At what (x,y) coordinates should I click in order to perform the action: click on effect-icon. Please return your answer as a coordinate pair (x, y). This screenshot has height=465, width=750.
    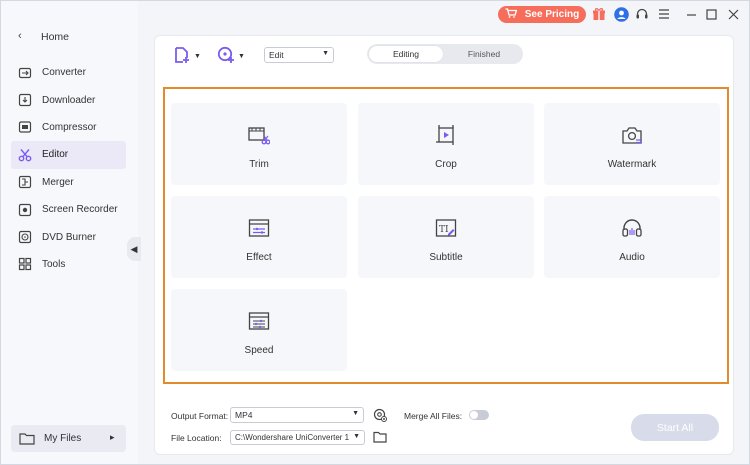
    Looking at the image, I should click on (259, 228).